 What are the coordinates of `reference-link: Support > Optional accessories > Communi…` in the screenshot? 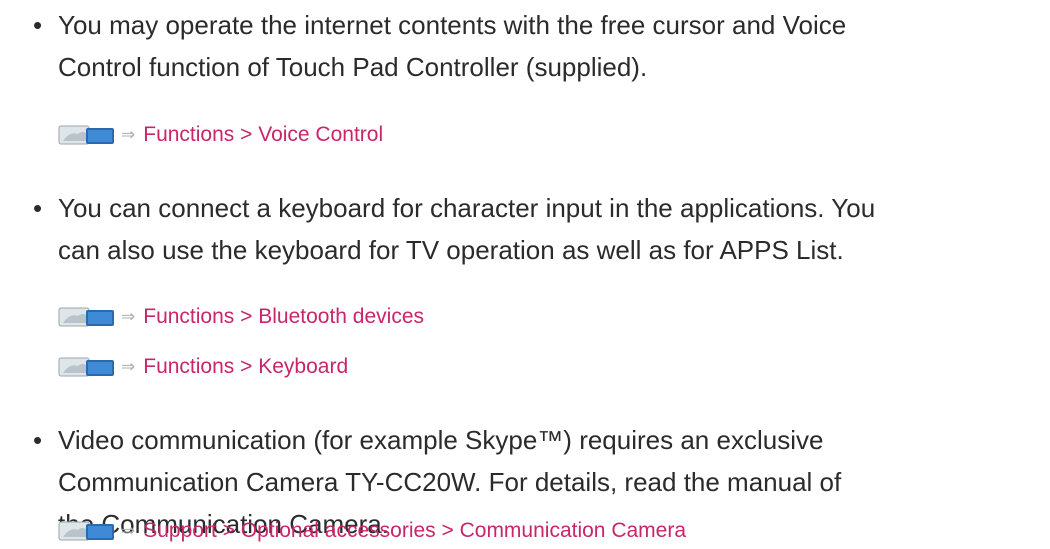 It's located at (414, 531).